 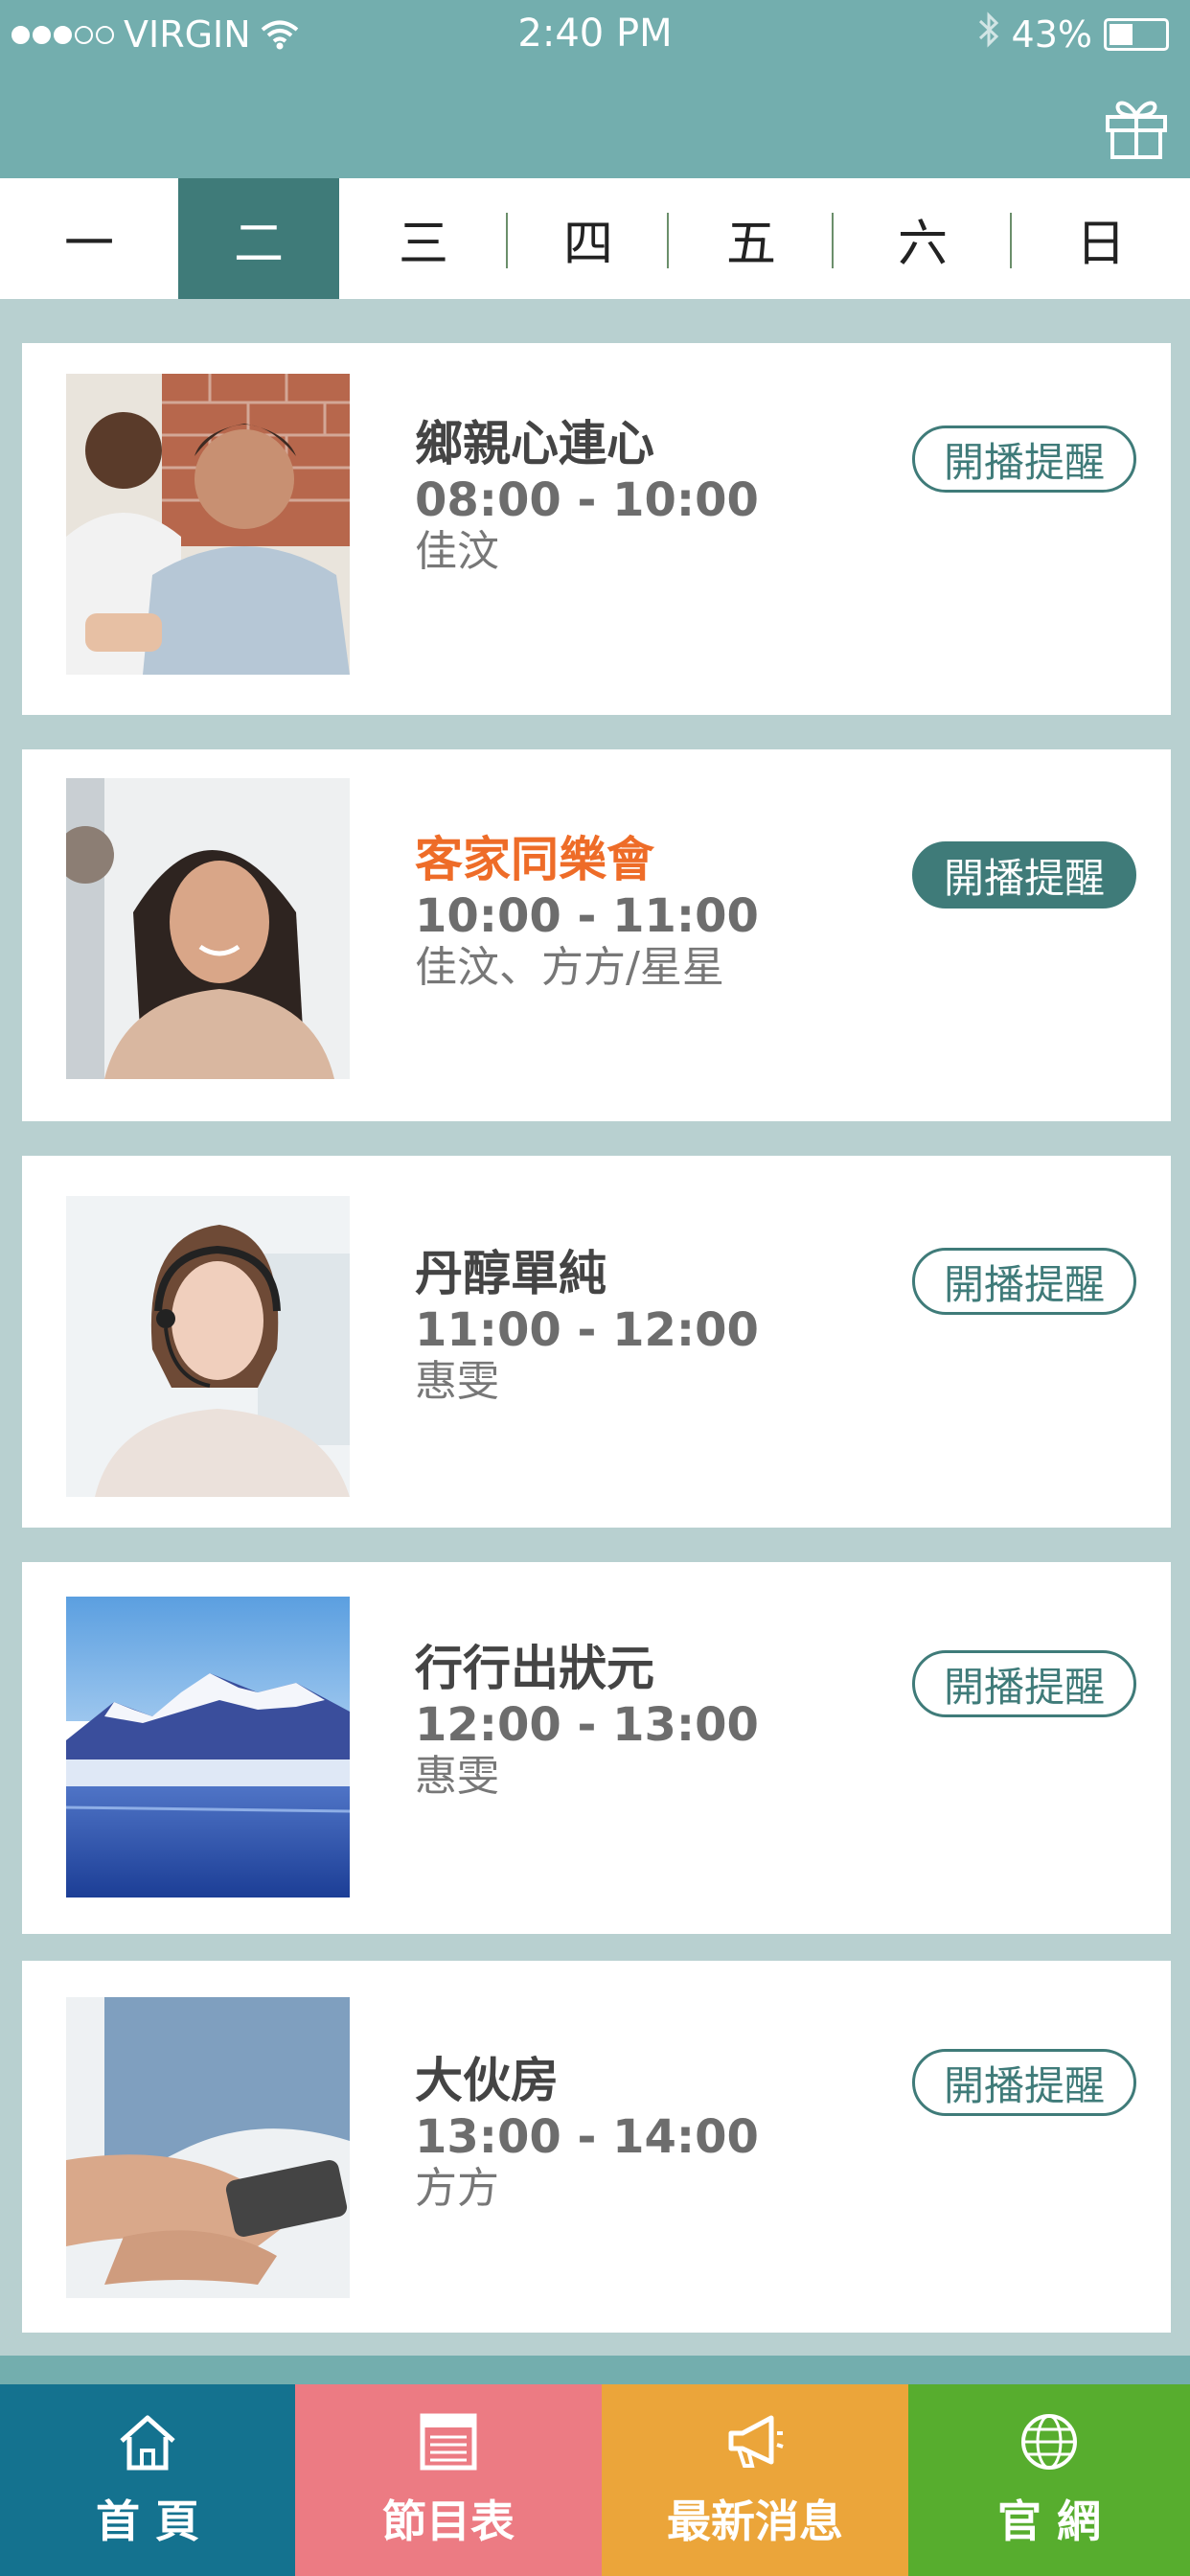 What do you see at coordinates (487, 2080) in the screenshot?
I see `program-title: 大伙房` at bounding box center [487, 2080].